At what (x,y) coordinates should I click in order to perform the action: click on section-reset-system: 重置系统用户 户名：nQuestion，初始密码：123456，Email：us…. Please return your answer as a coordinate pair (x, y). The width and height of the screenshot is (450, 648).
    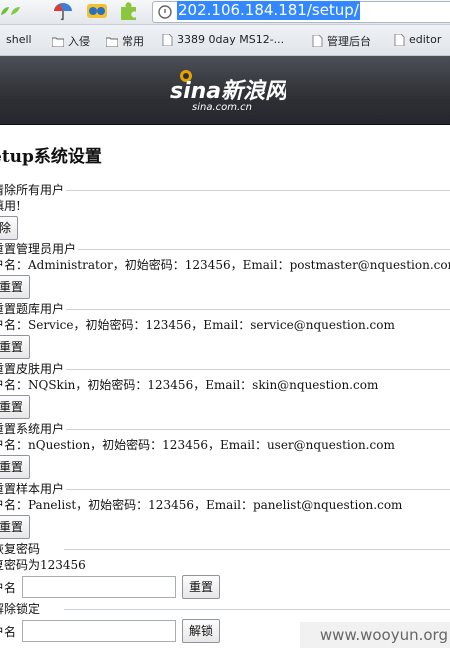
    Looking at the image, I should click on (225, 450).